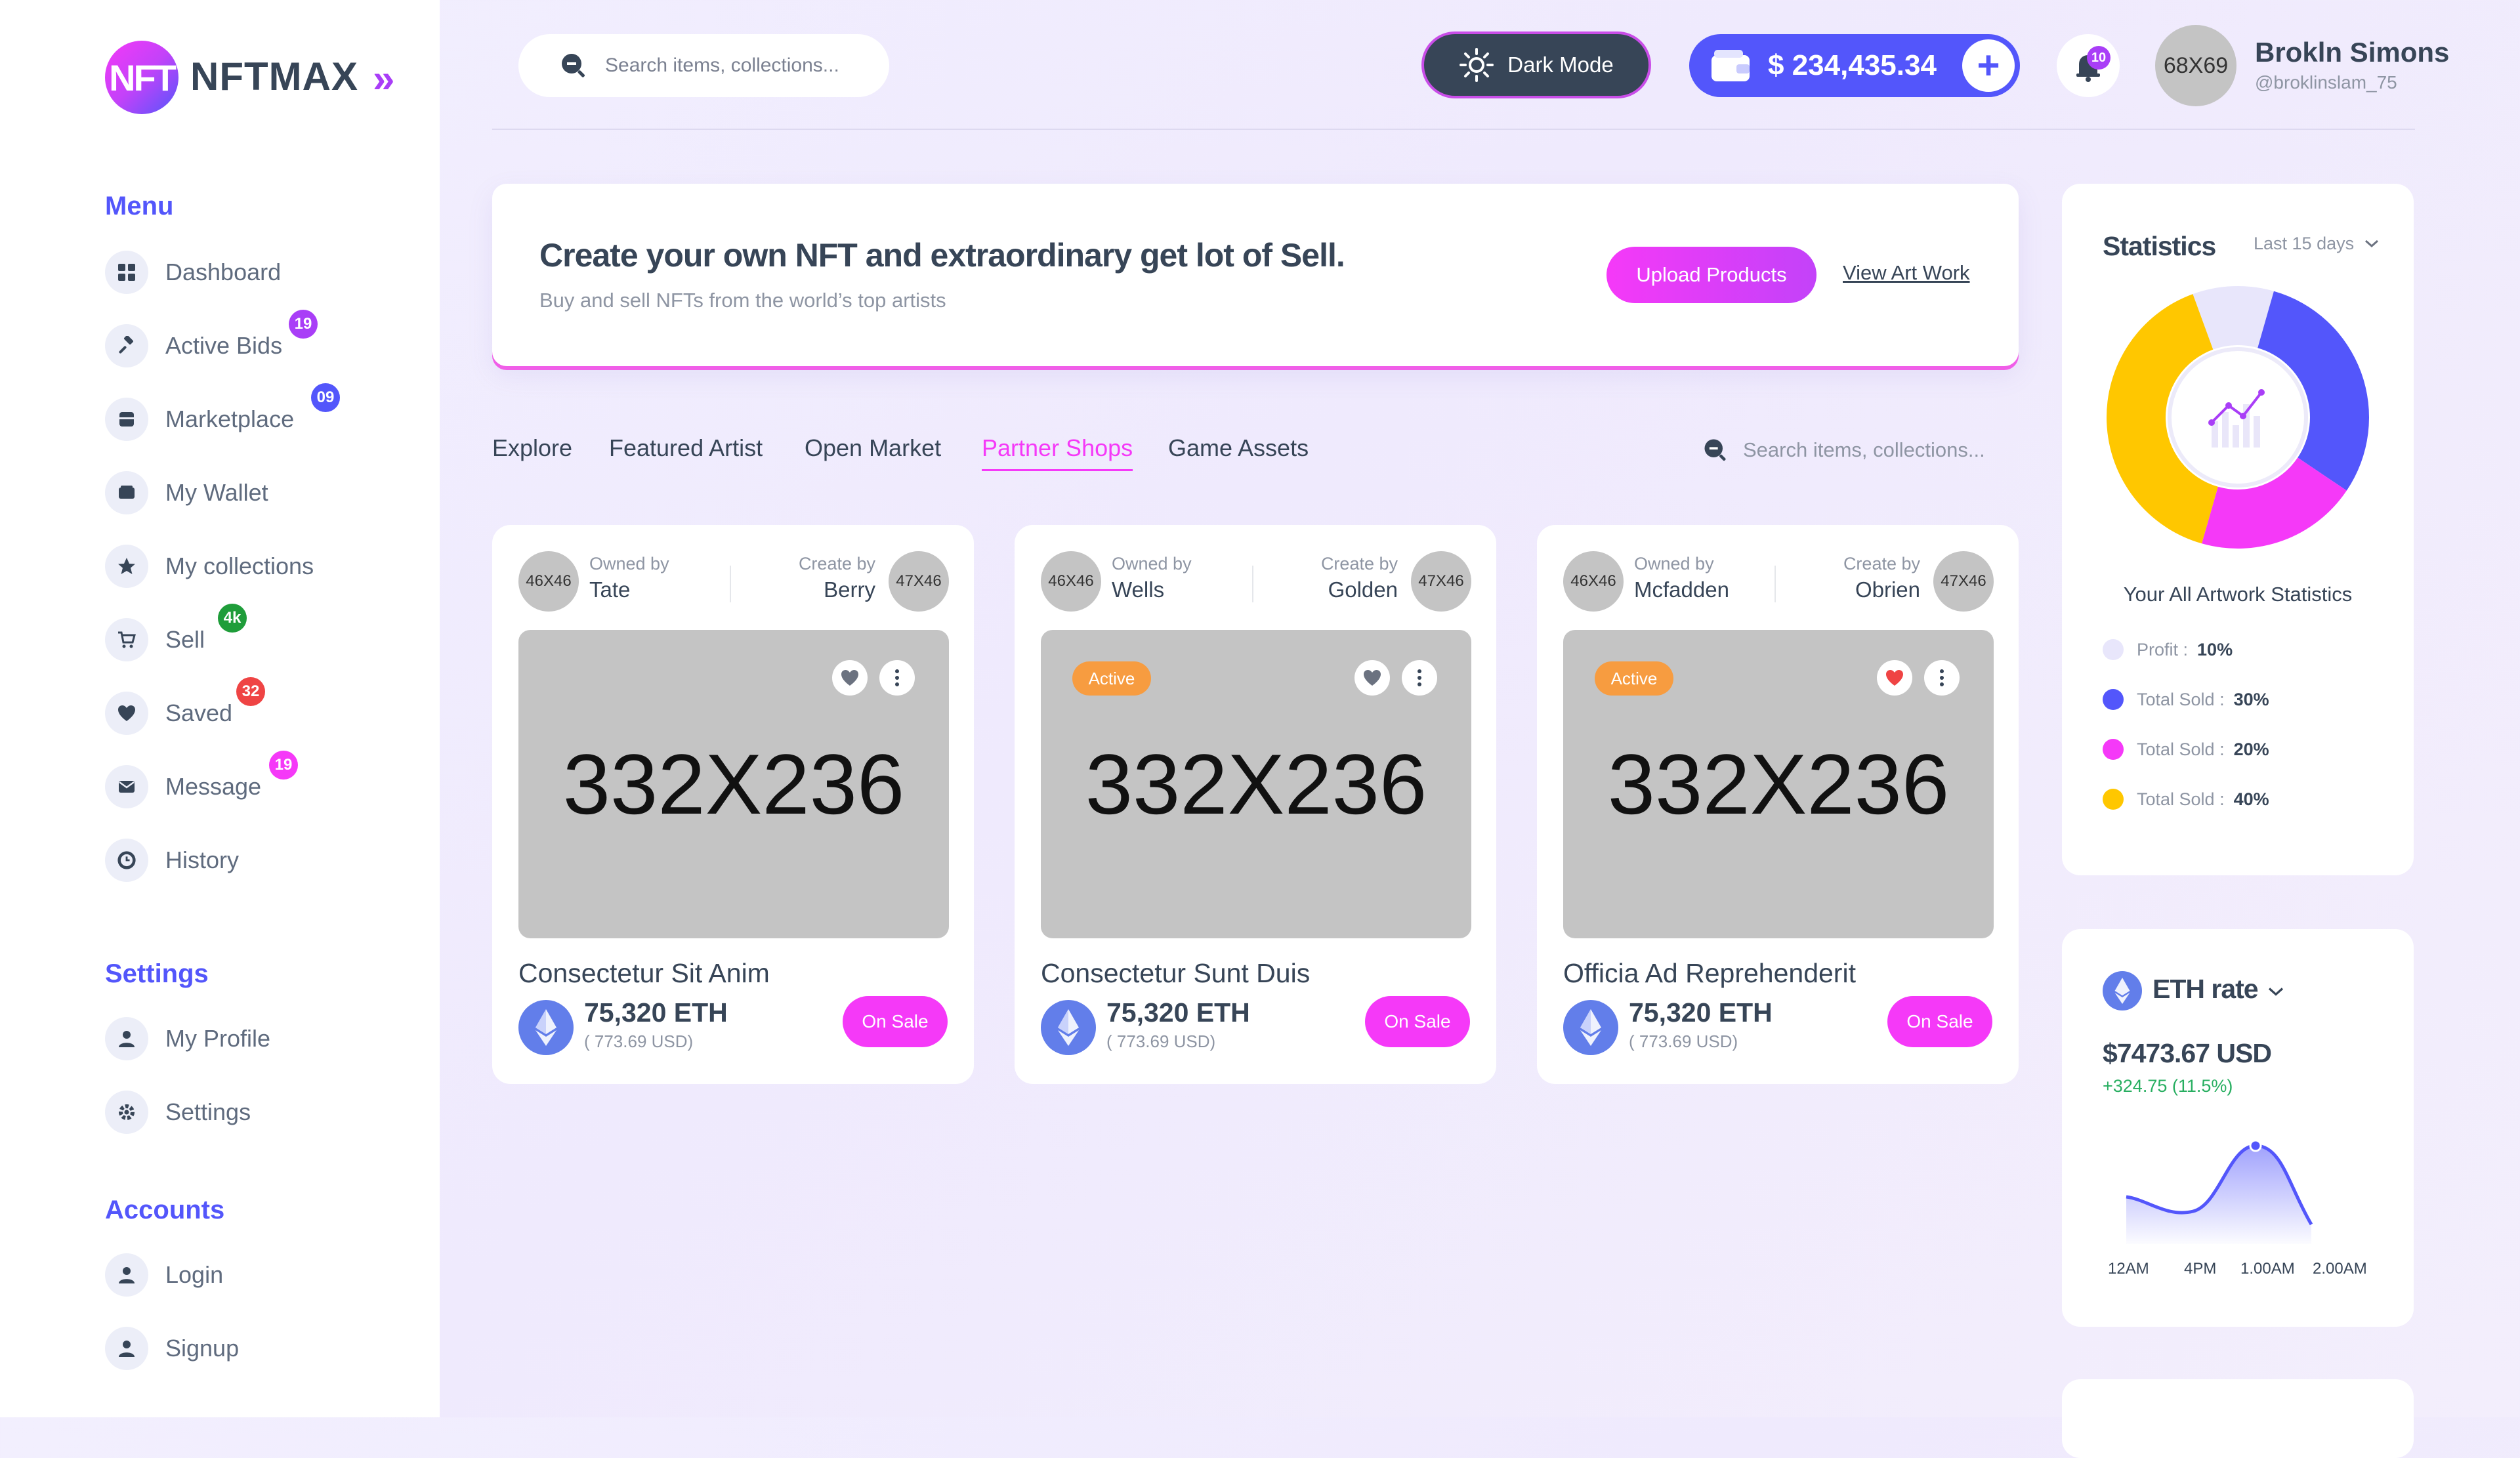 This screenshot has height=1458, width=2520. What do you see at coordinates (873, 448) in the screenshot?
I see `tab-open-market: Open Market` at bounding box center [873, 448].